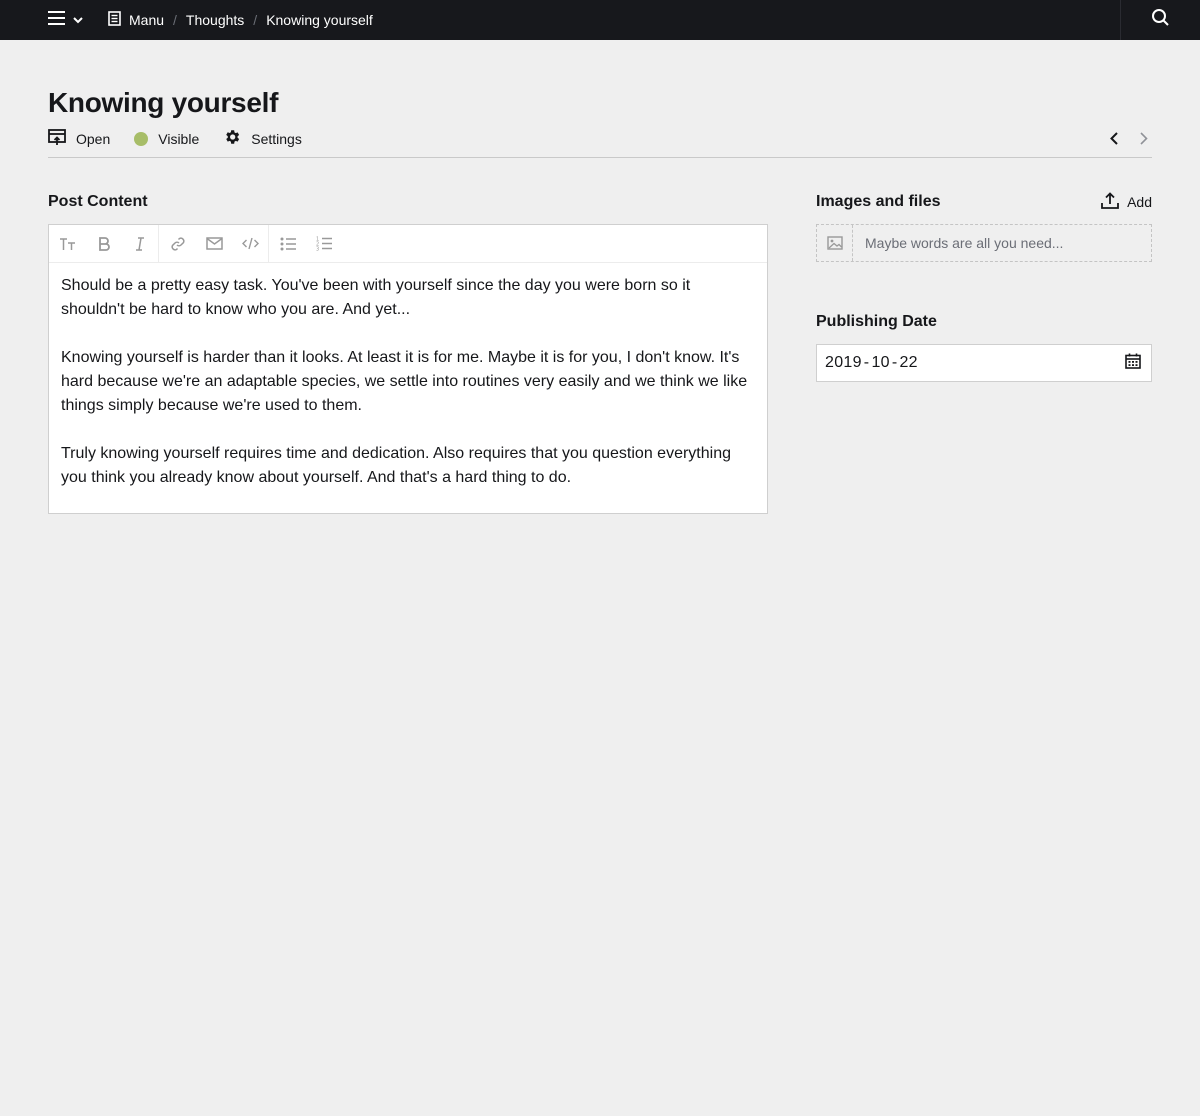  Describe the element at coordinates (1133, 363) in the screenshot. I see `calendar-icon` at that location.